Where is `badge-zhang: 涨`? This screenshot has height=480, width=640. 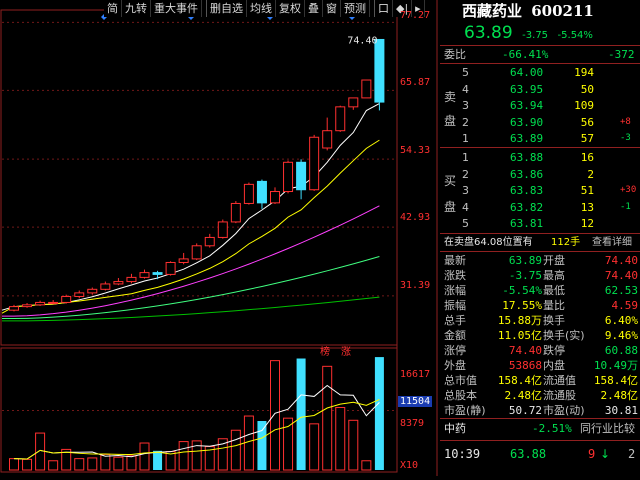
badge-zhang: 涨 is located at coordinates (346, 352).